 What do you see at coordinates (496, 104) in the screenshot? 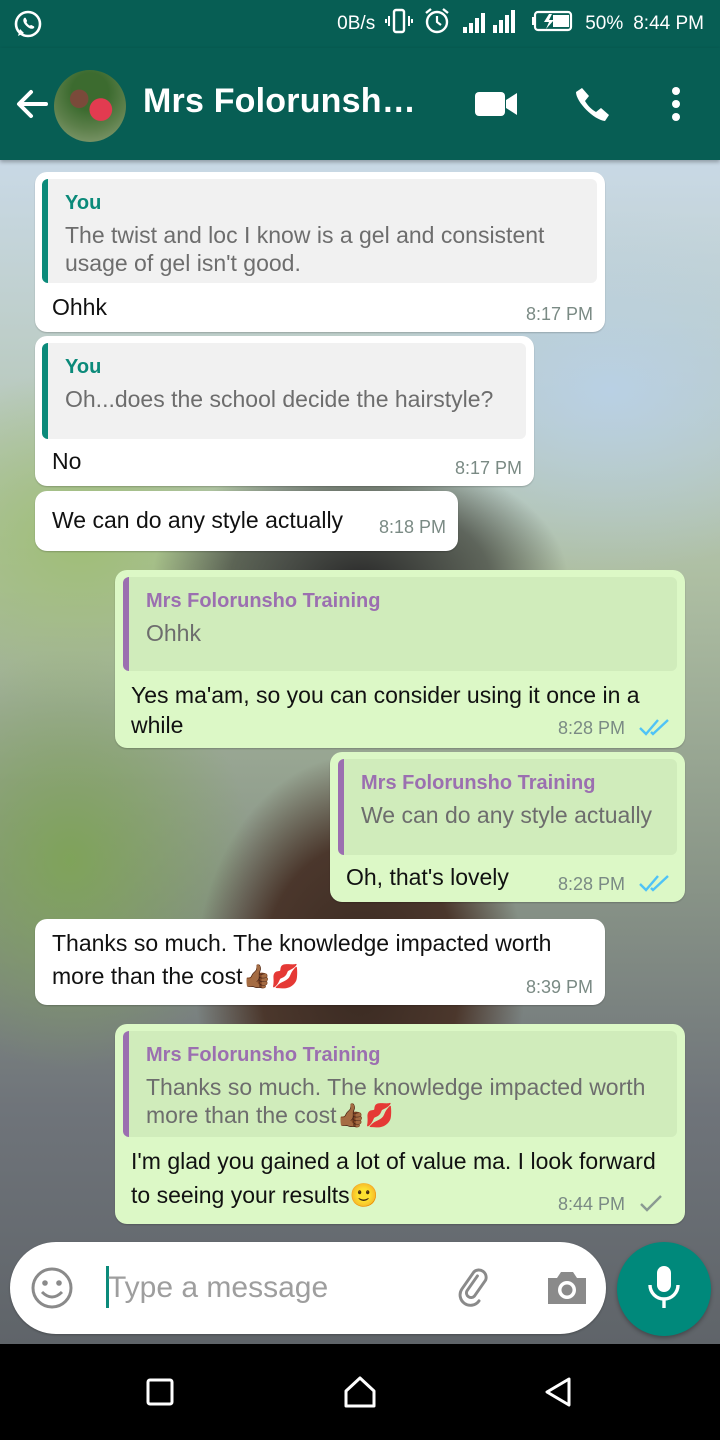
I see `video-call-icon` at bounding box center [496, 104].